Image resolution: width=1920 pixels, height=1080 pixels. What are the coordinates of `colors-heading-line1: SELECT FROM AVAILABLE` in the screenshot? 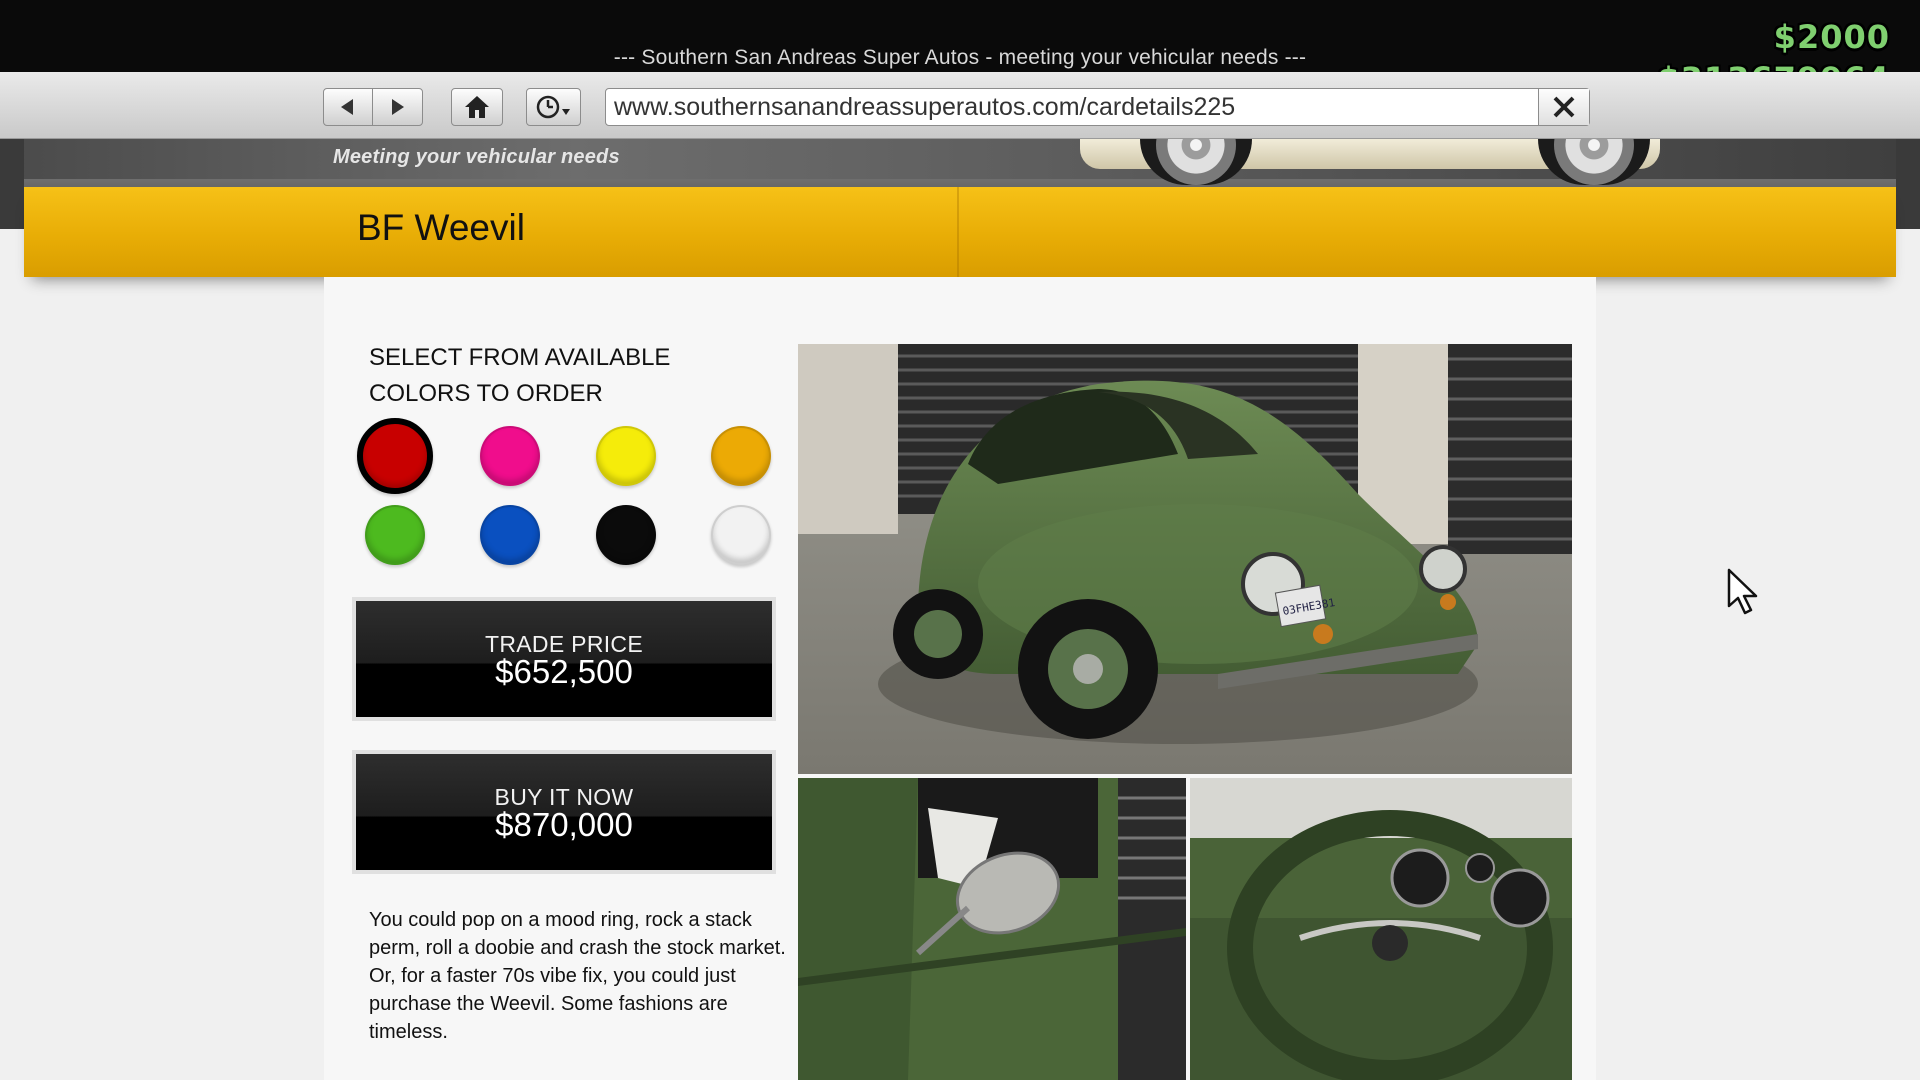 It's located at (520, 357).